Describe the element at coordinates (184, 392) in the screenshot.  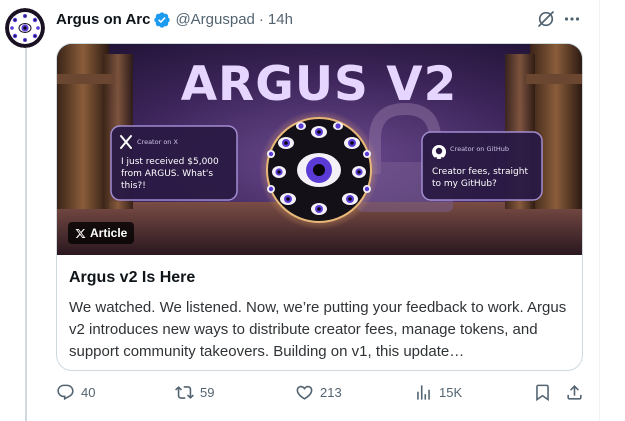
I see `repost-icon` at that location.